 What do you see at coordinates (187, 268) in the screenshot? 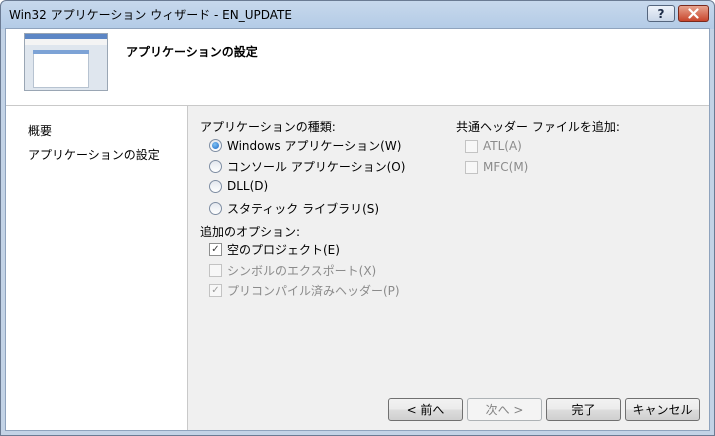
I see `nav-divider` at bounding box center [187, 268].